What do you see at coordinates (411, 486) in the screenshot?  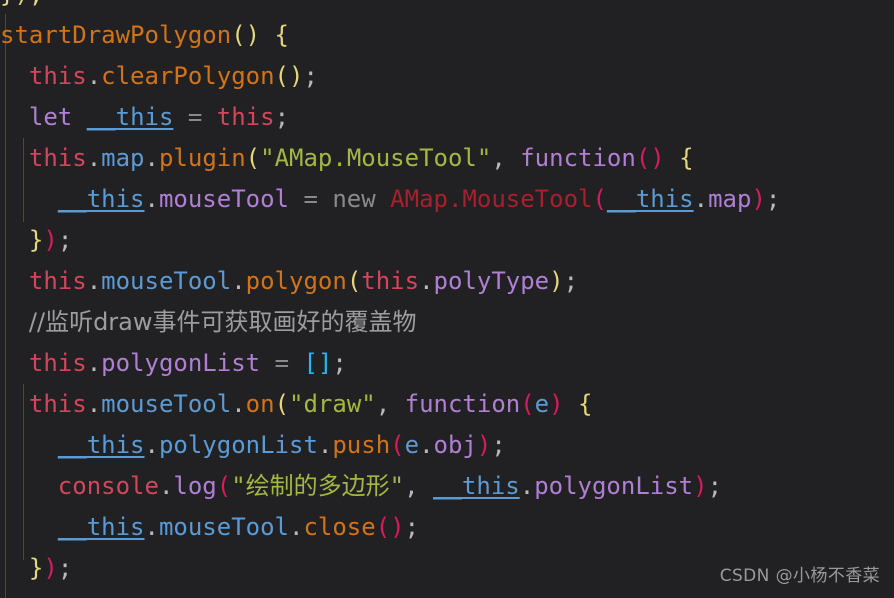 I see `code-token-punct: ,` at bounding box center [411, 486].